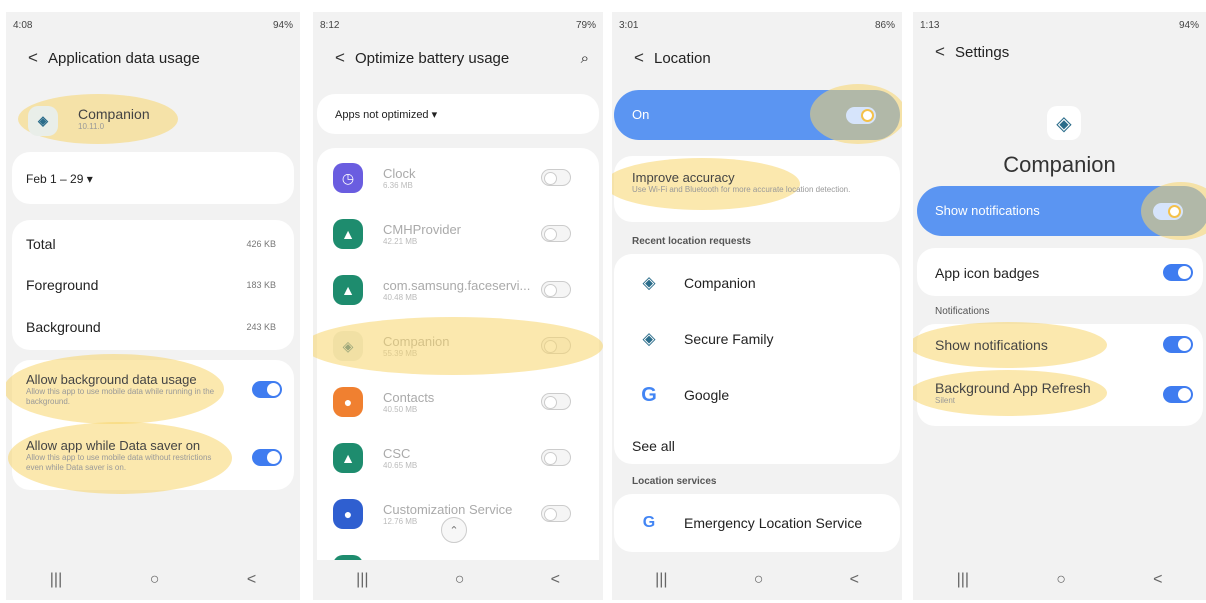 The image size is (1206, 603). Describe the element at coordinates (757, 283) in the screenshot. I see `recent-request-row: ◈ Companion` at that location.